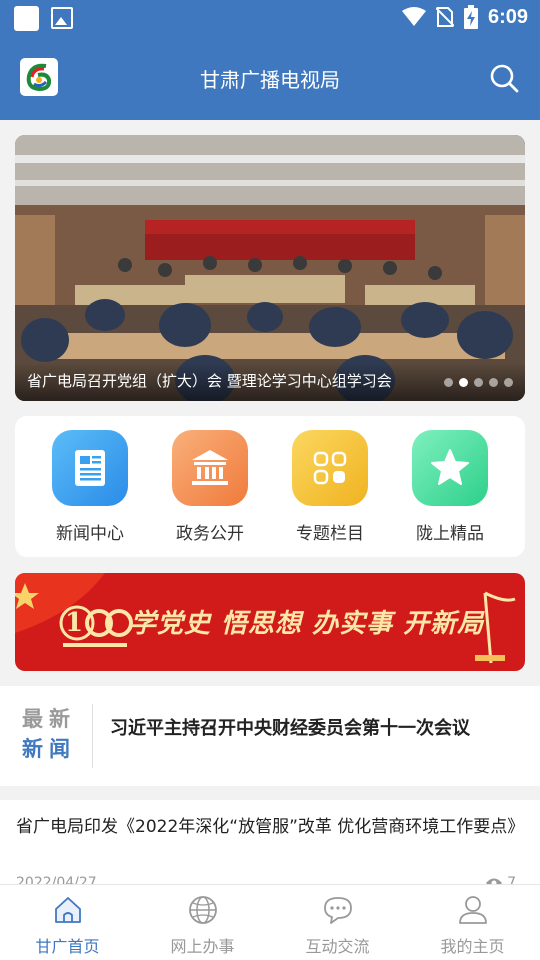 The image size is (540, 960). What do you see at coordinates (463, 382) in the screenshot?
I see `carousel-dot-active` at bounding box center [463, 382].